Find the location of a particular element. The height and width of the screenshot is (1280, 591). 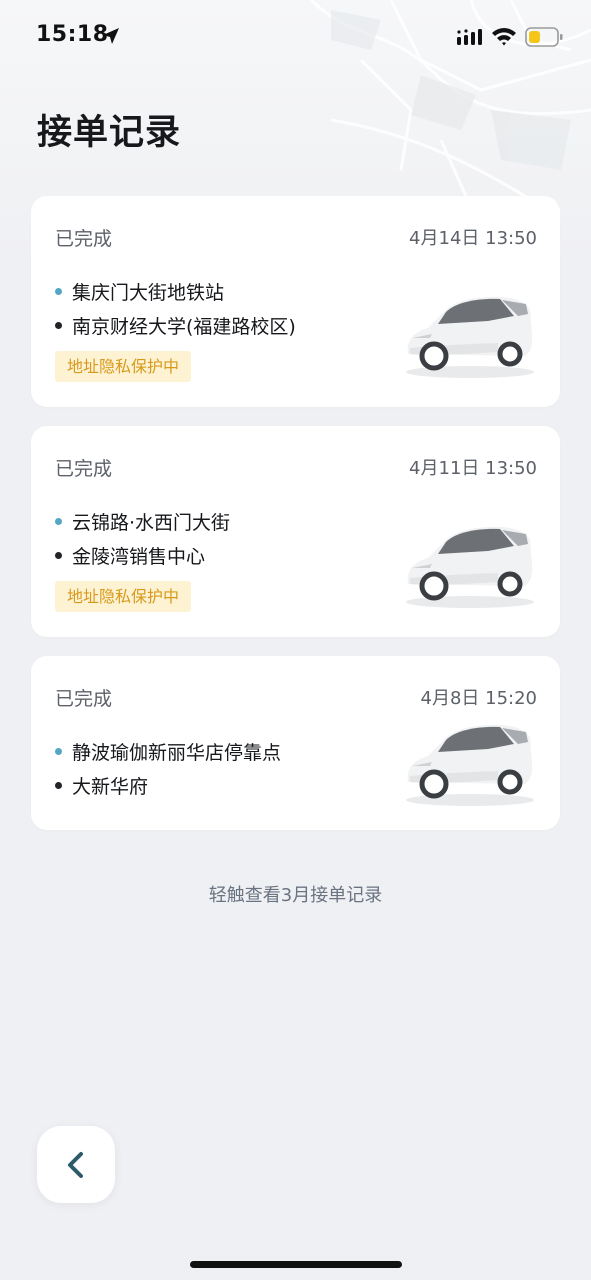

order-card: 已完成 4月8日 15:20 静波瑜伽新丽华店停靠点 大新华府 is located at coordinates (295, 743).